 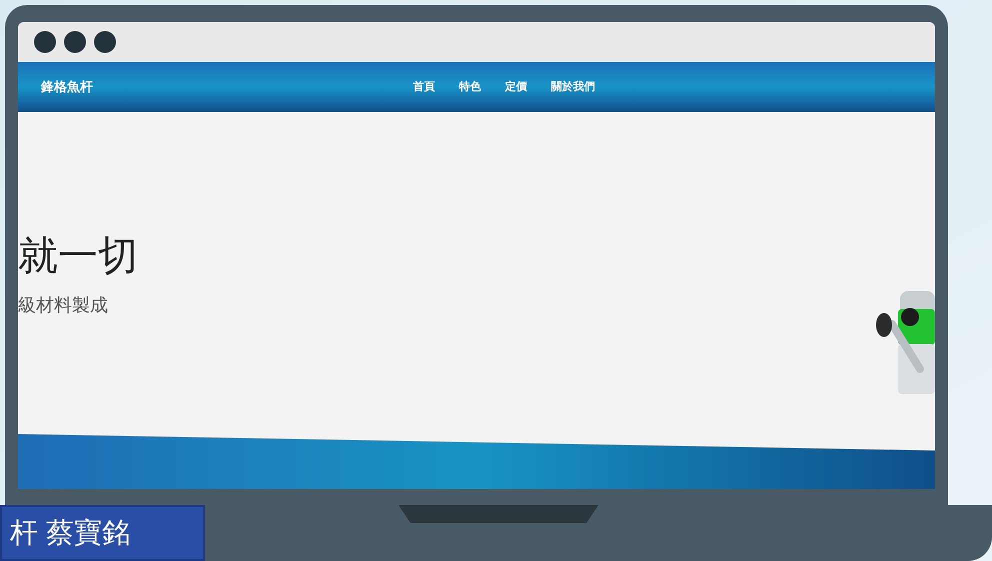 I want to click on brand-name: 鋒格魚杆, so click(x=67, y=87).